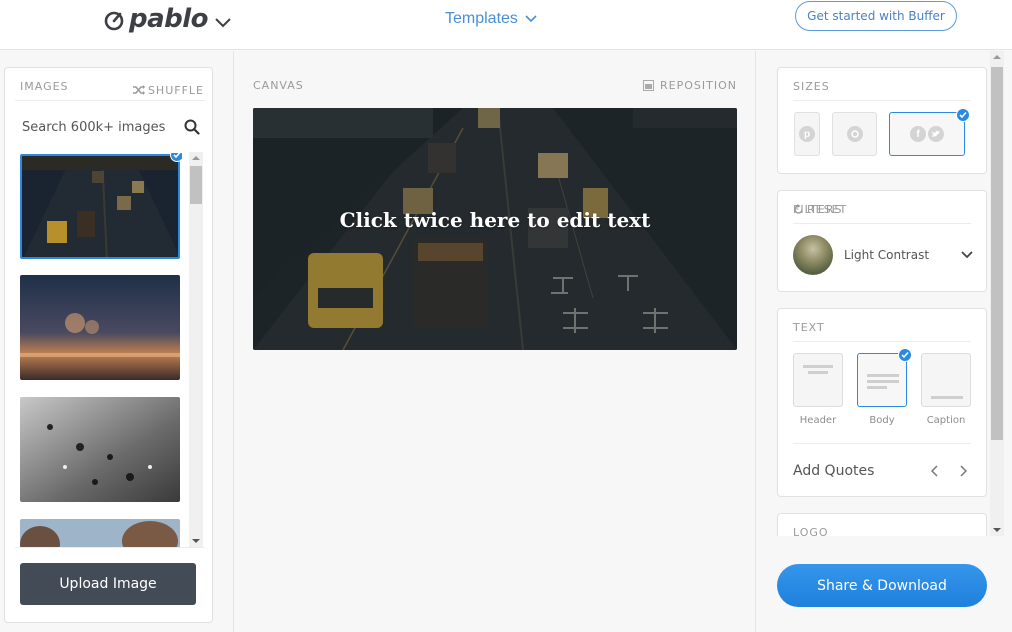 Image resolution: width=1012 pixels, height=632 pixels. I want to click on filter-dropdown: Light Contrast, so click(883, 255).